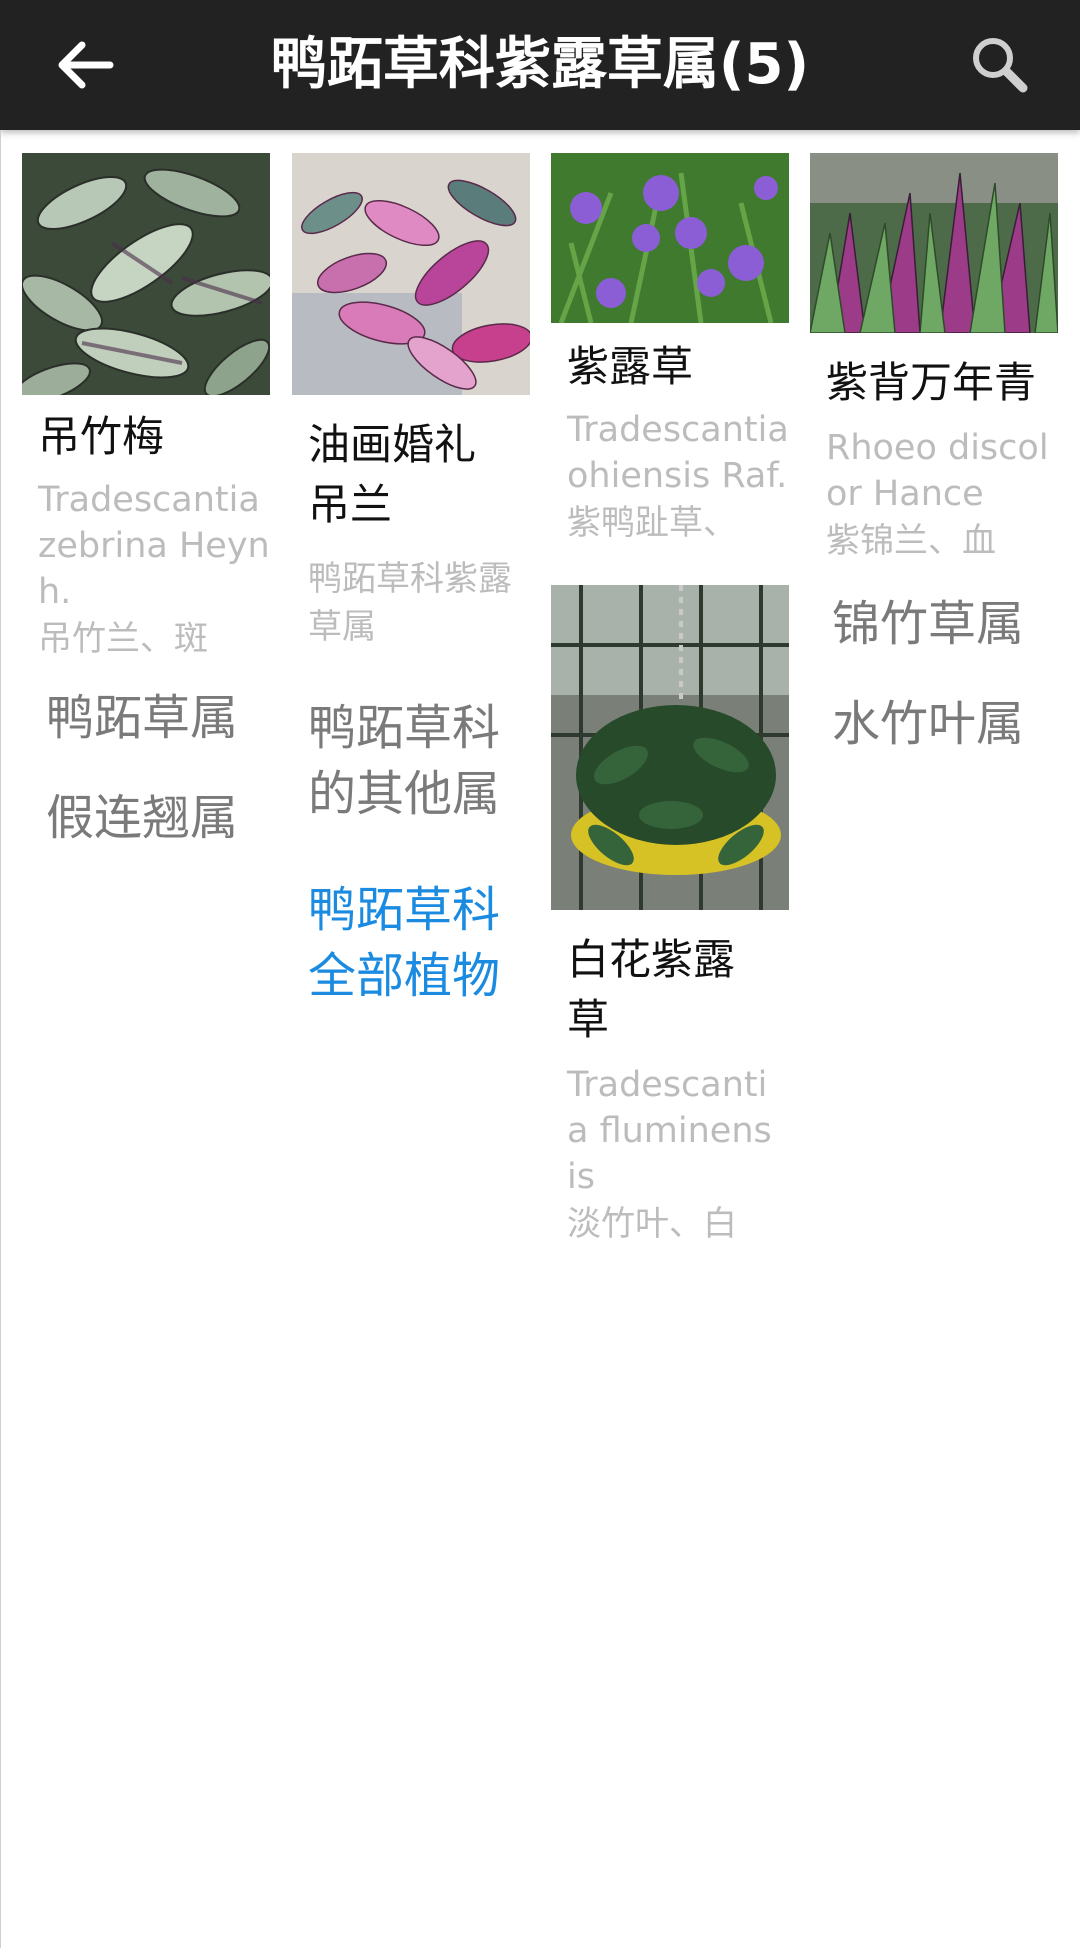  Describe the element at coordinates (146, 408) in the screenshot. I see `plant-card: 吊竹梅 Tradescantia zebrina Heynh. 吊竹兰、斑` at that location.